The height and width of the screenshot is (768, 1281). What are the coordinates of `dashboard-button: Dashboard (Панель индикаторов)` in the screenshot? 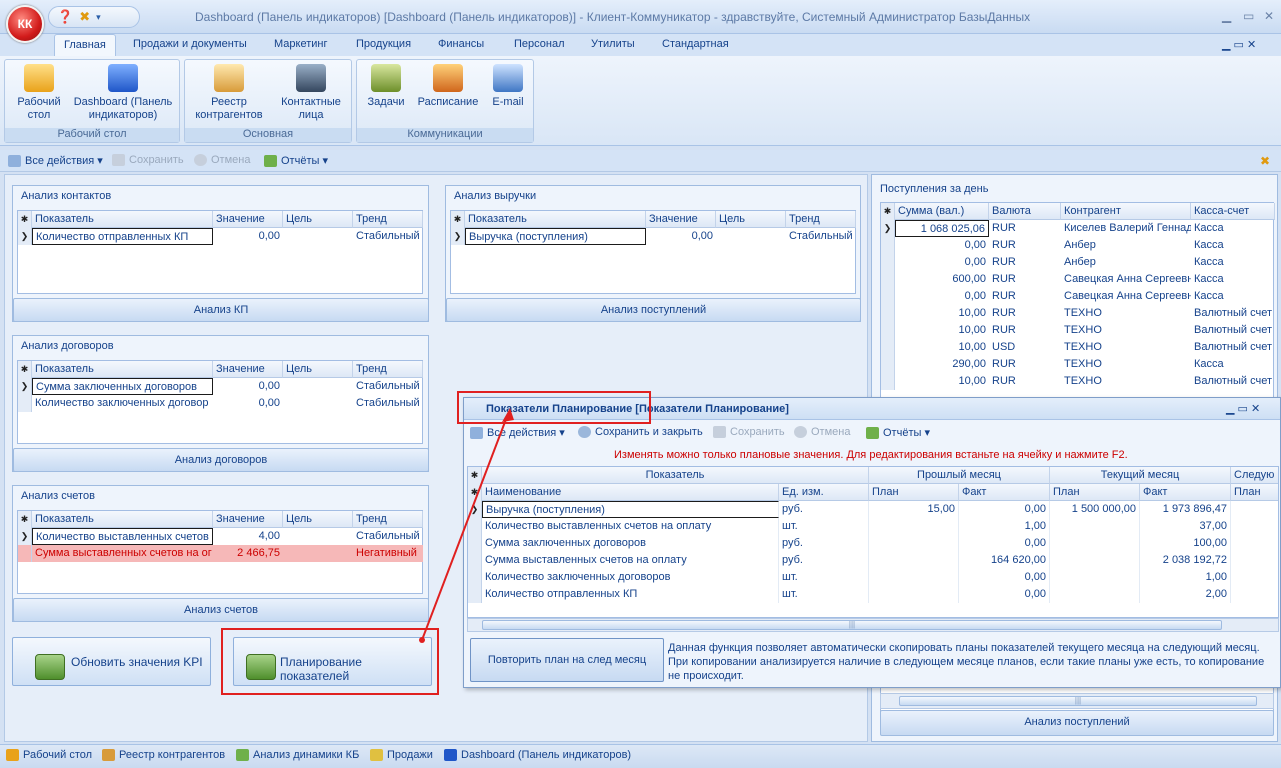 It's located at (123, 93).